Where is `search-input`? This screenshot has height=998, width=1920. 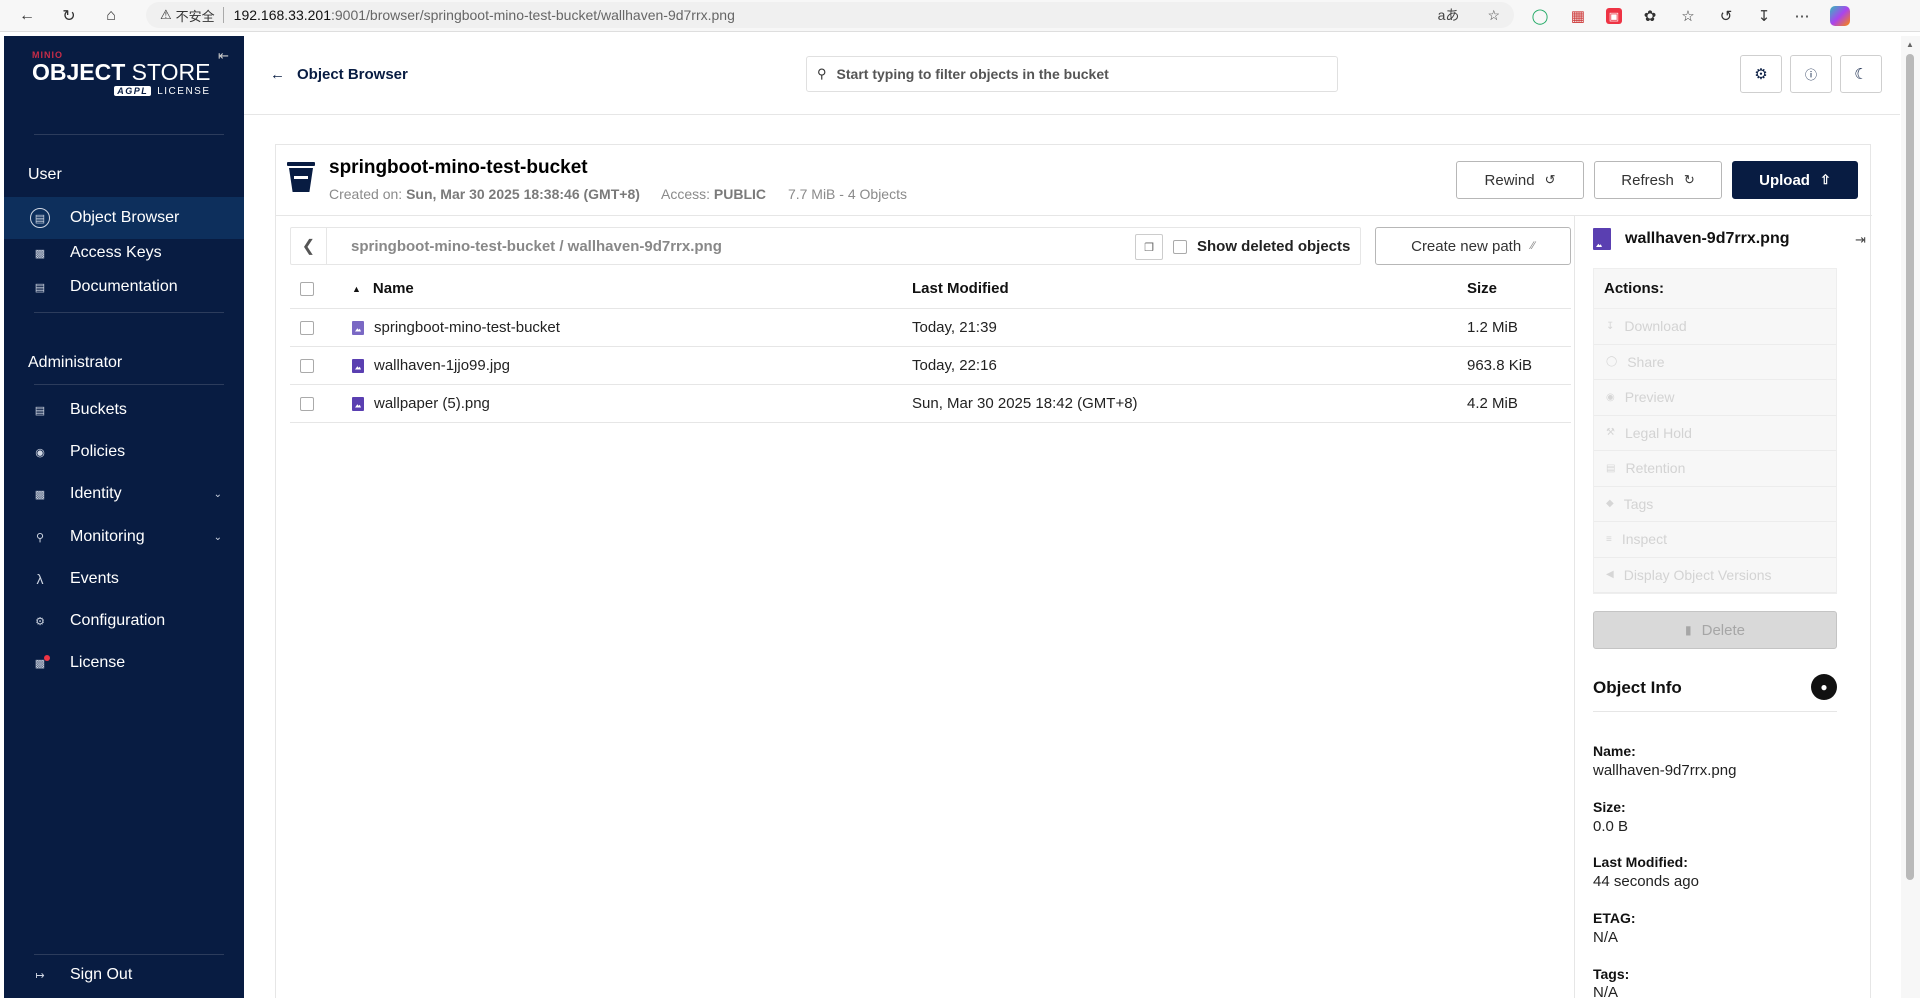
search-input is located at coordinates (1071, 74).